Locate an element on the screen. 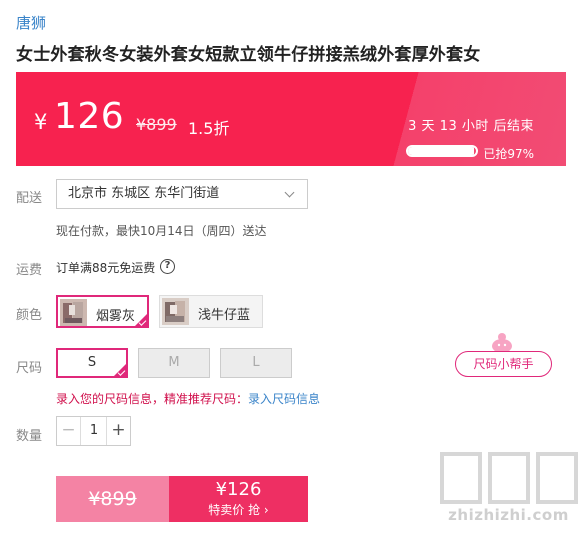 The width and height of the screenshot is (587, 534). buy-label: 特卖价 抢 › is located at coordinates (238, 510).